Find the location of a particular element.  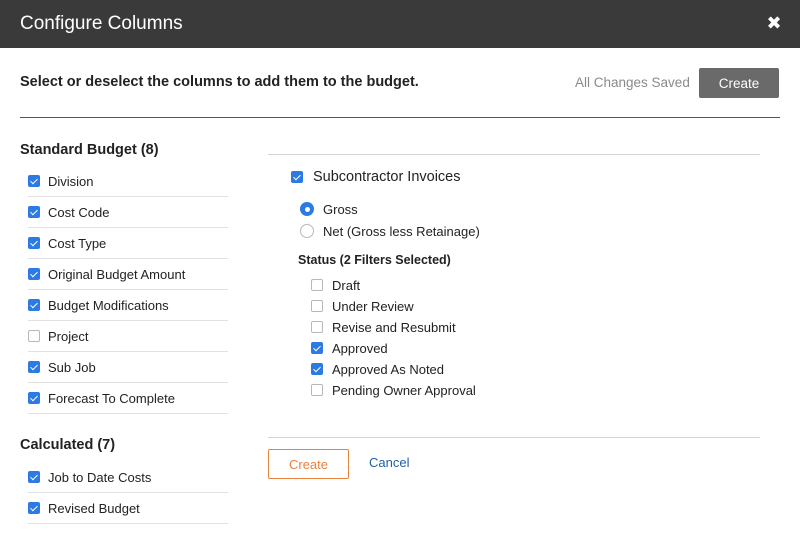

column-option-label: Cost Type is located at coordinates (77, 243).